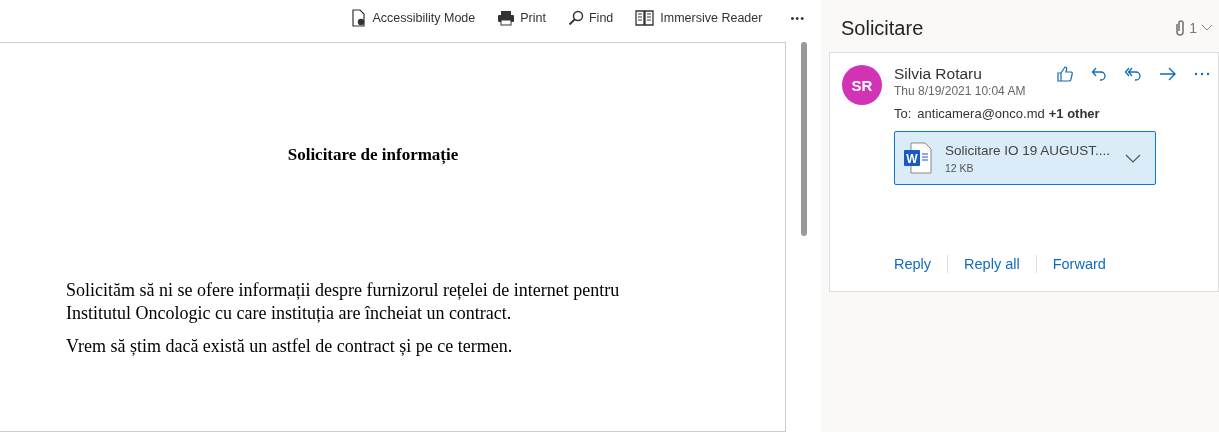 This screenshot has height=432, width=1219. What do you see at coordinates (373, 155) in the screenshot?
I see `document-title: Solicitare de informație` at bounding box center [373, 155].